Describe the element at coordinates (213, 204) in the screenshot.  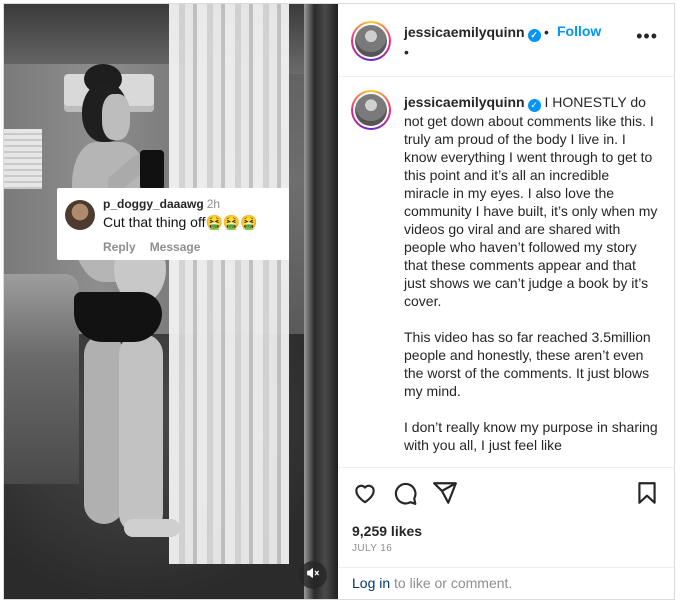
I see `overlay-comment-time: 2h` at that location.